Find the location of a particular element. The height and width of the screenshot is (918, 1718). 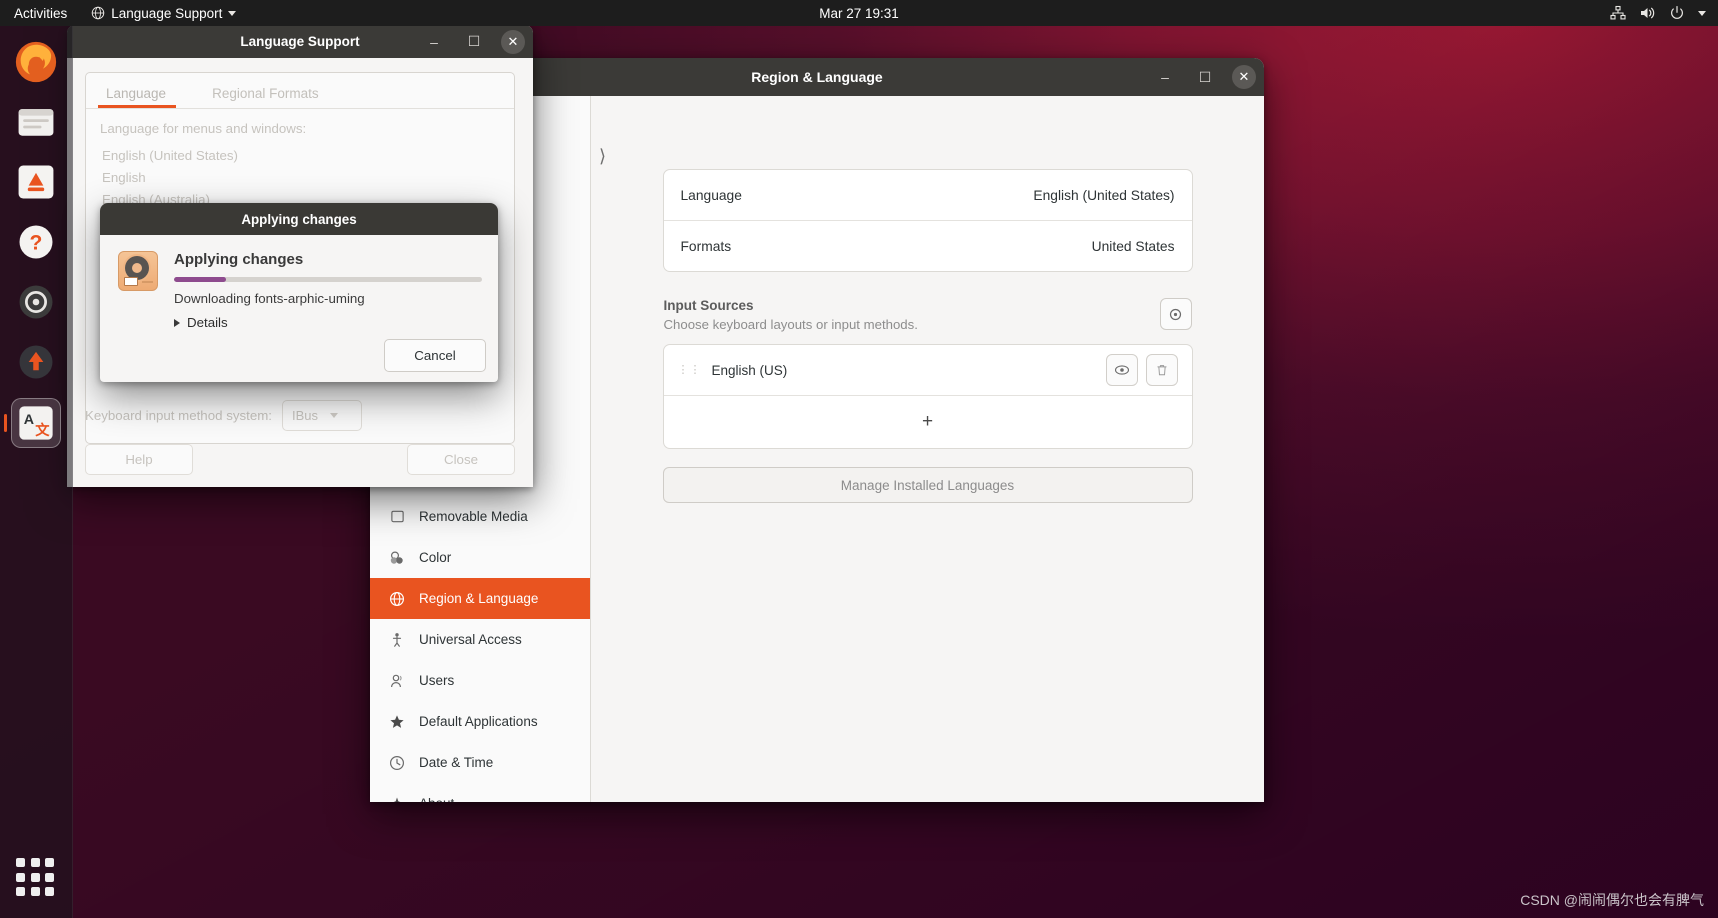

drag-handle-icon: ⋮⋮ is located at coordinates (690, 370).